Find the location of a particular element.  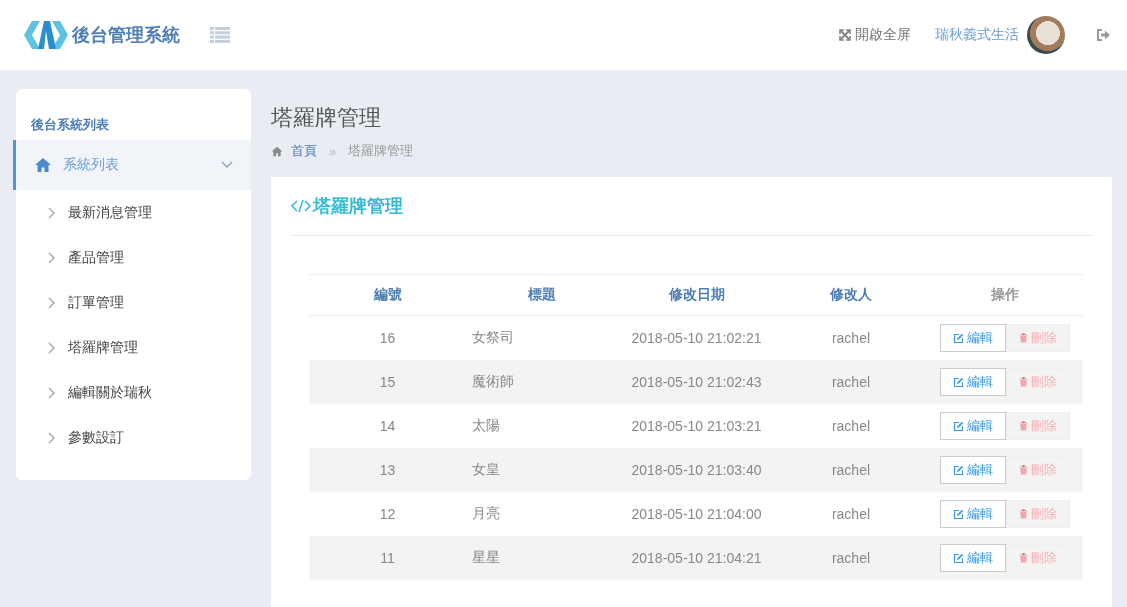

table-cell: 月亮 is located at coordinates (486, 513).